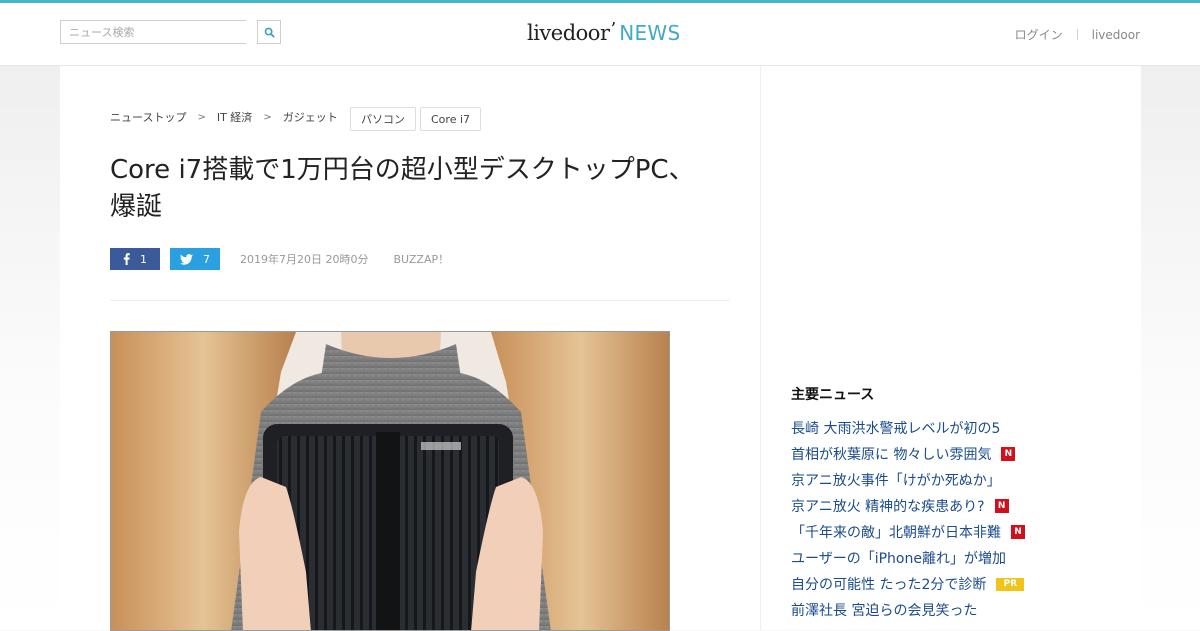 The image size is (1200, 631). I want to click on tag-list: パソコン Core i7, so click(417, 119).